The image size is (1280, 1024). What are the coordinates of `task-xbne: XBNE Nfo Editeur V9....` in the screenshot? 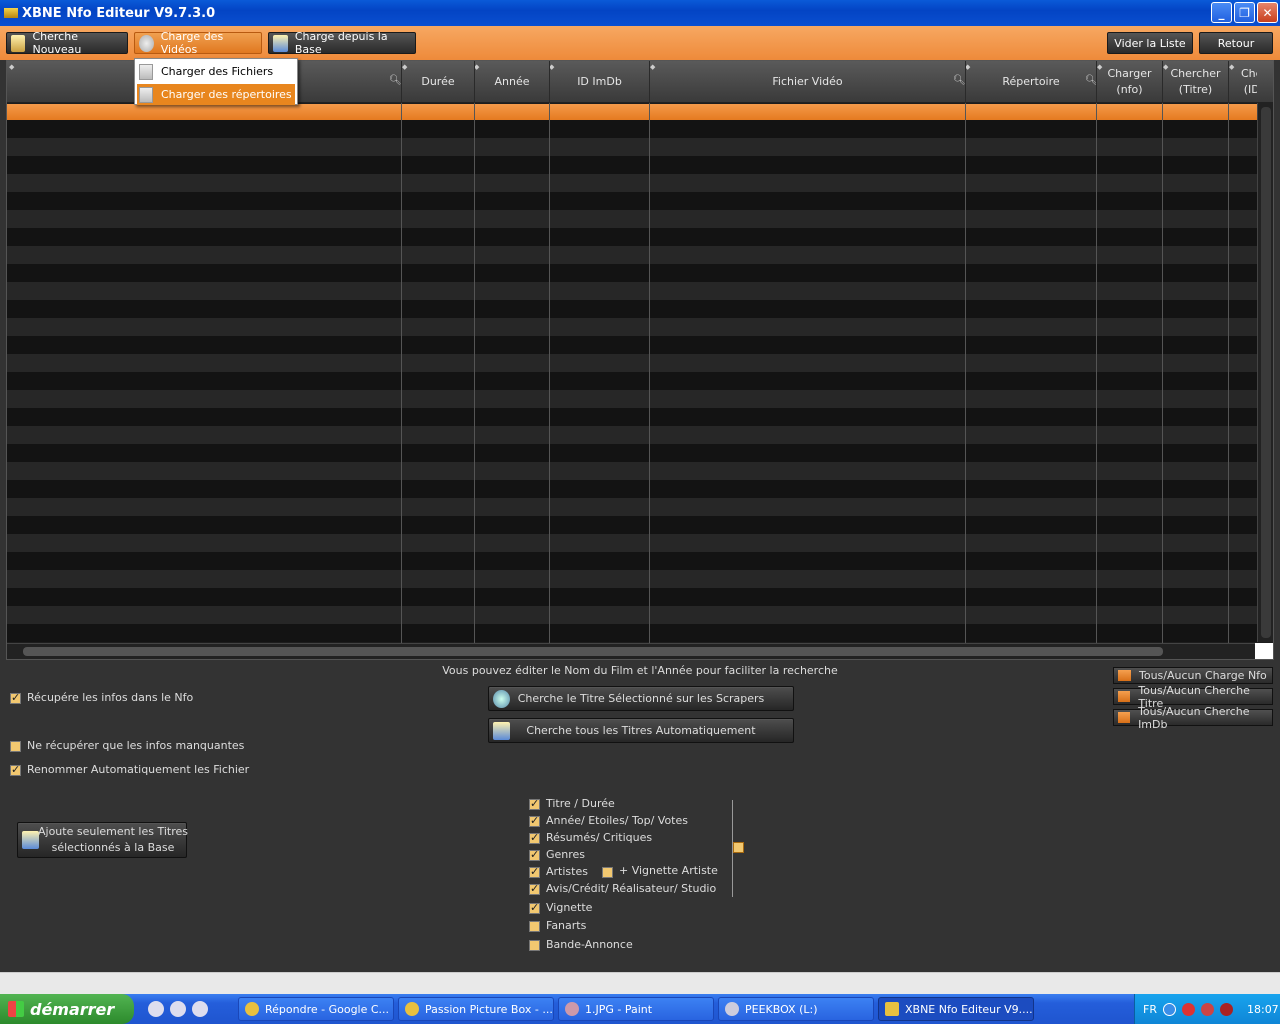 It's located at (956, 1009).